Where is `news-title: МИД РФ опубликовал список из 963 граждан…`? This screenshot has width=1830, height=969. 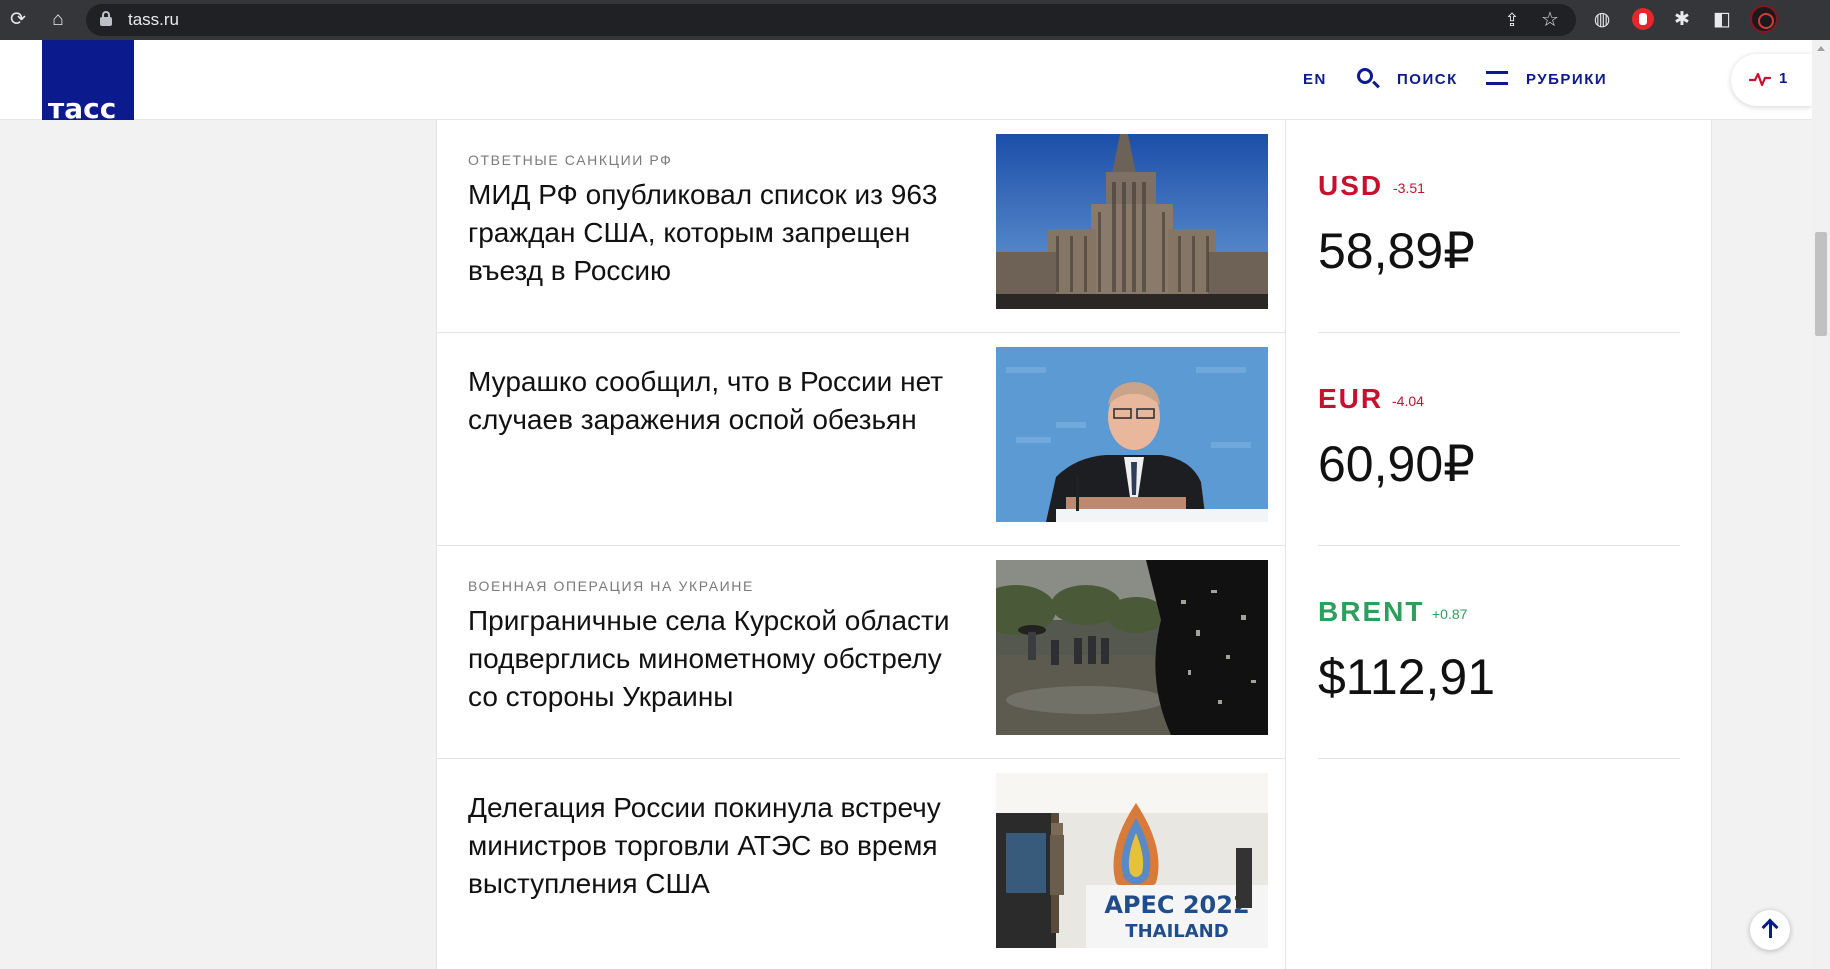 news-title: МИД РФ опубликовал список из 963 граждан… is located at coordinates (718, 233).